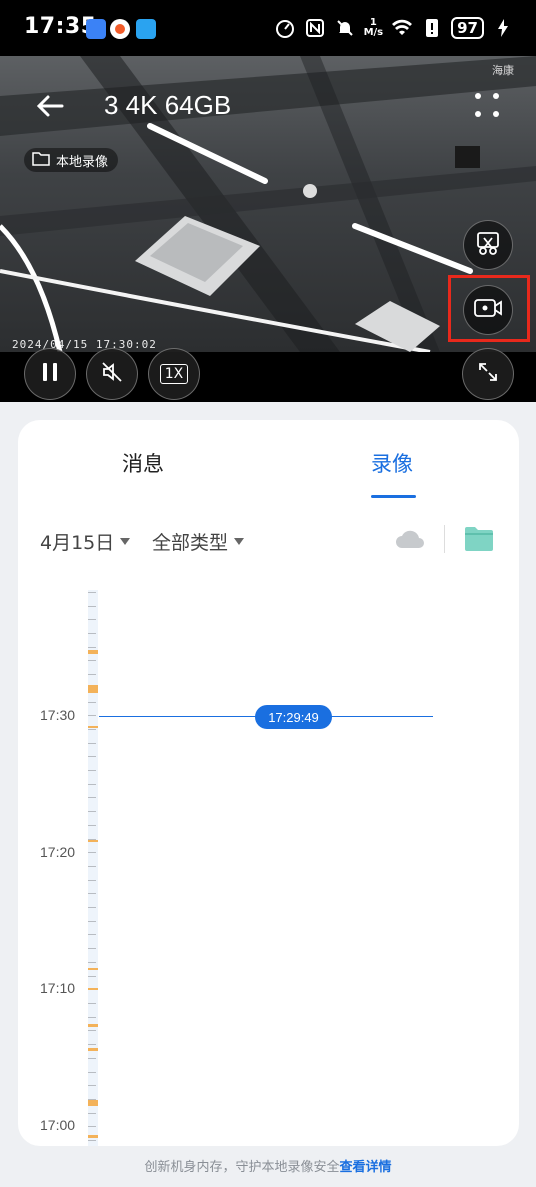 The width and height of the screenshot is (536, 1187). Describe the element at coordinates (479, 541) in the screenshot. I see `local-folder-icon` at that location.